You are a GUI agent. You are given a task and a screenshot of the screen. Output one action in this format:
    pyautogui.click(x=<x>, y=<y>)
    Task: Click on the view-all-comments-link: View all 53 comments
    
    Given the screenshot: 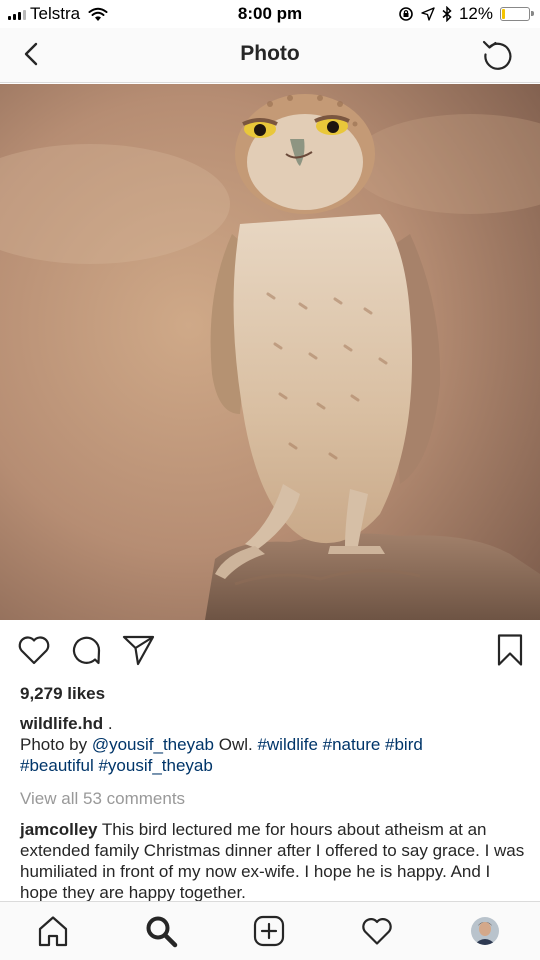 What is the action you would take?
    pyautogui.click(x=102, y=799)
    